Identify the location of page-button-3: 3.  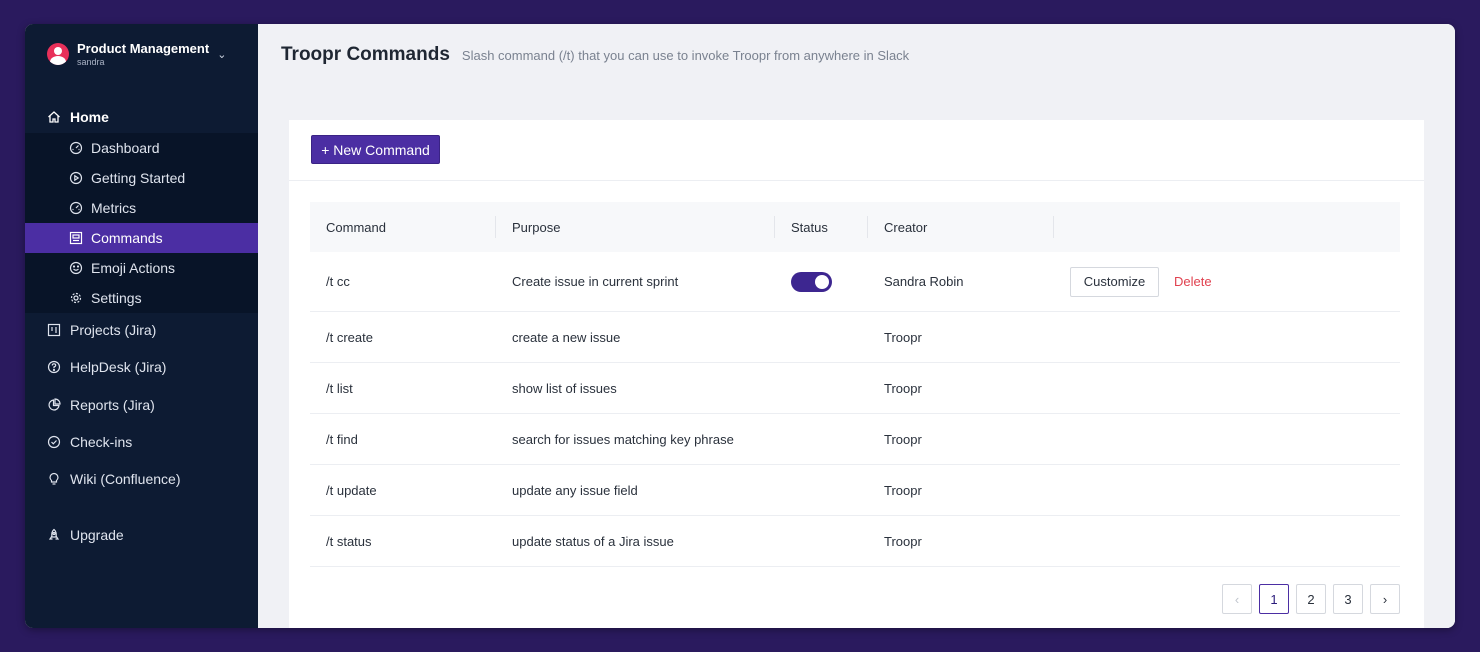
(1348, 599).